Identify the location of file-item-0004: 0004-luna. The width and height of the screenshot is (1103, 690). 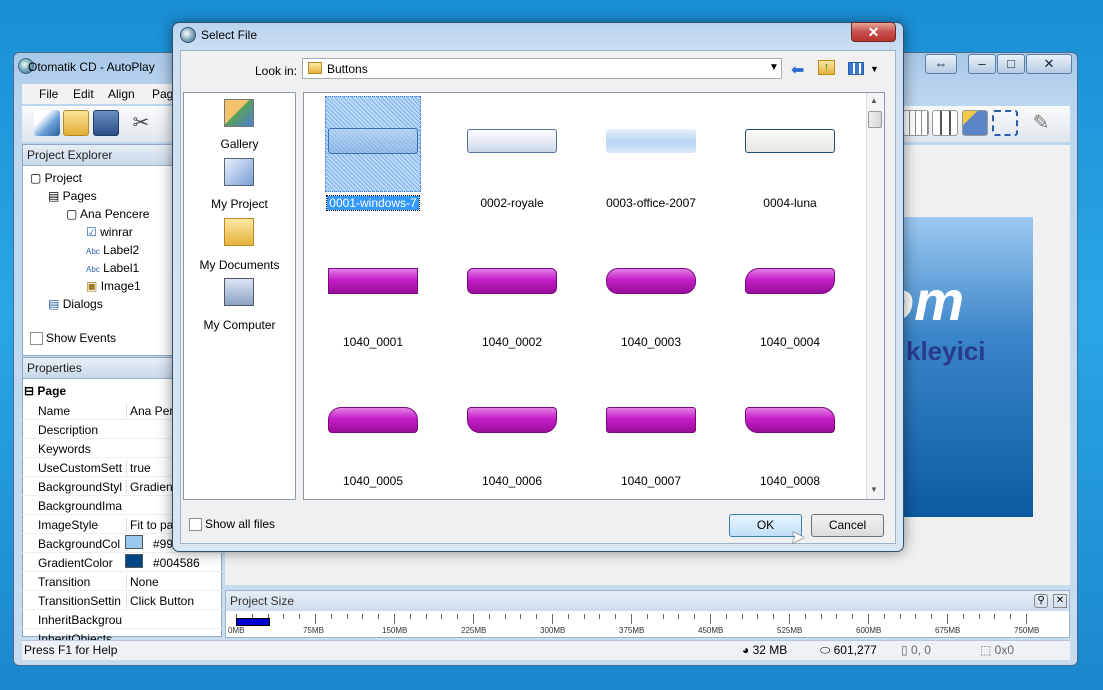
(790, 203).